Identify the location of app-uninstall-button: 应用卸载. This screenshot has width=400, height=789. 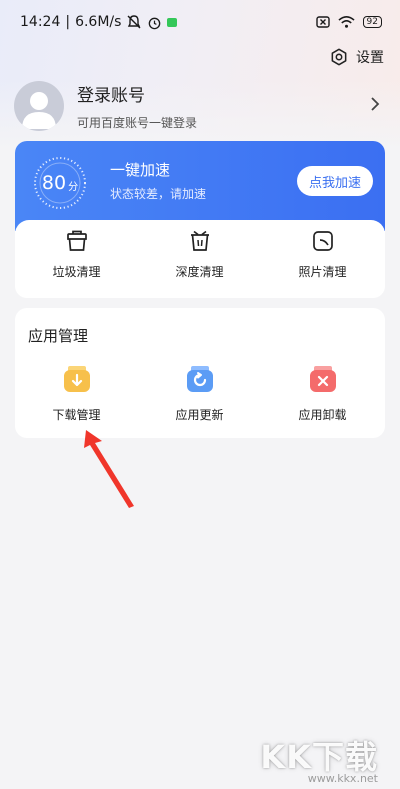
(322, 393).